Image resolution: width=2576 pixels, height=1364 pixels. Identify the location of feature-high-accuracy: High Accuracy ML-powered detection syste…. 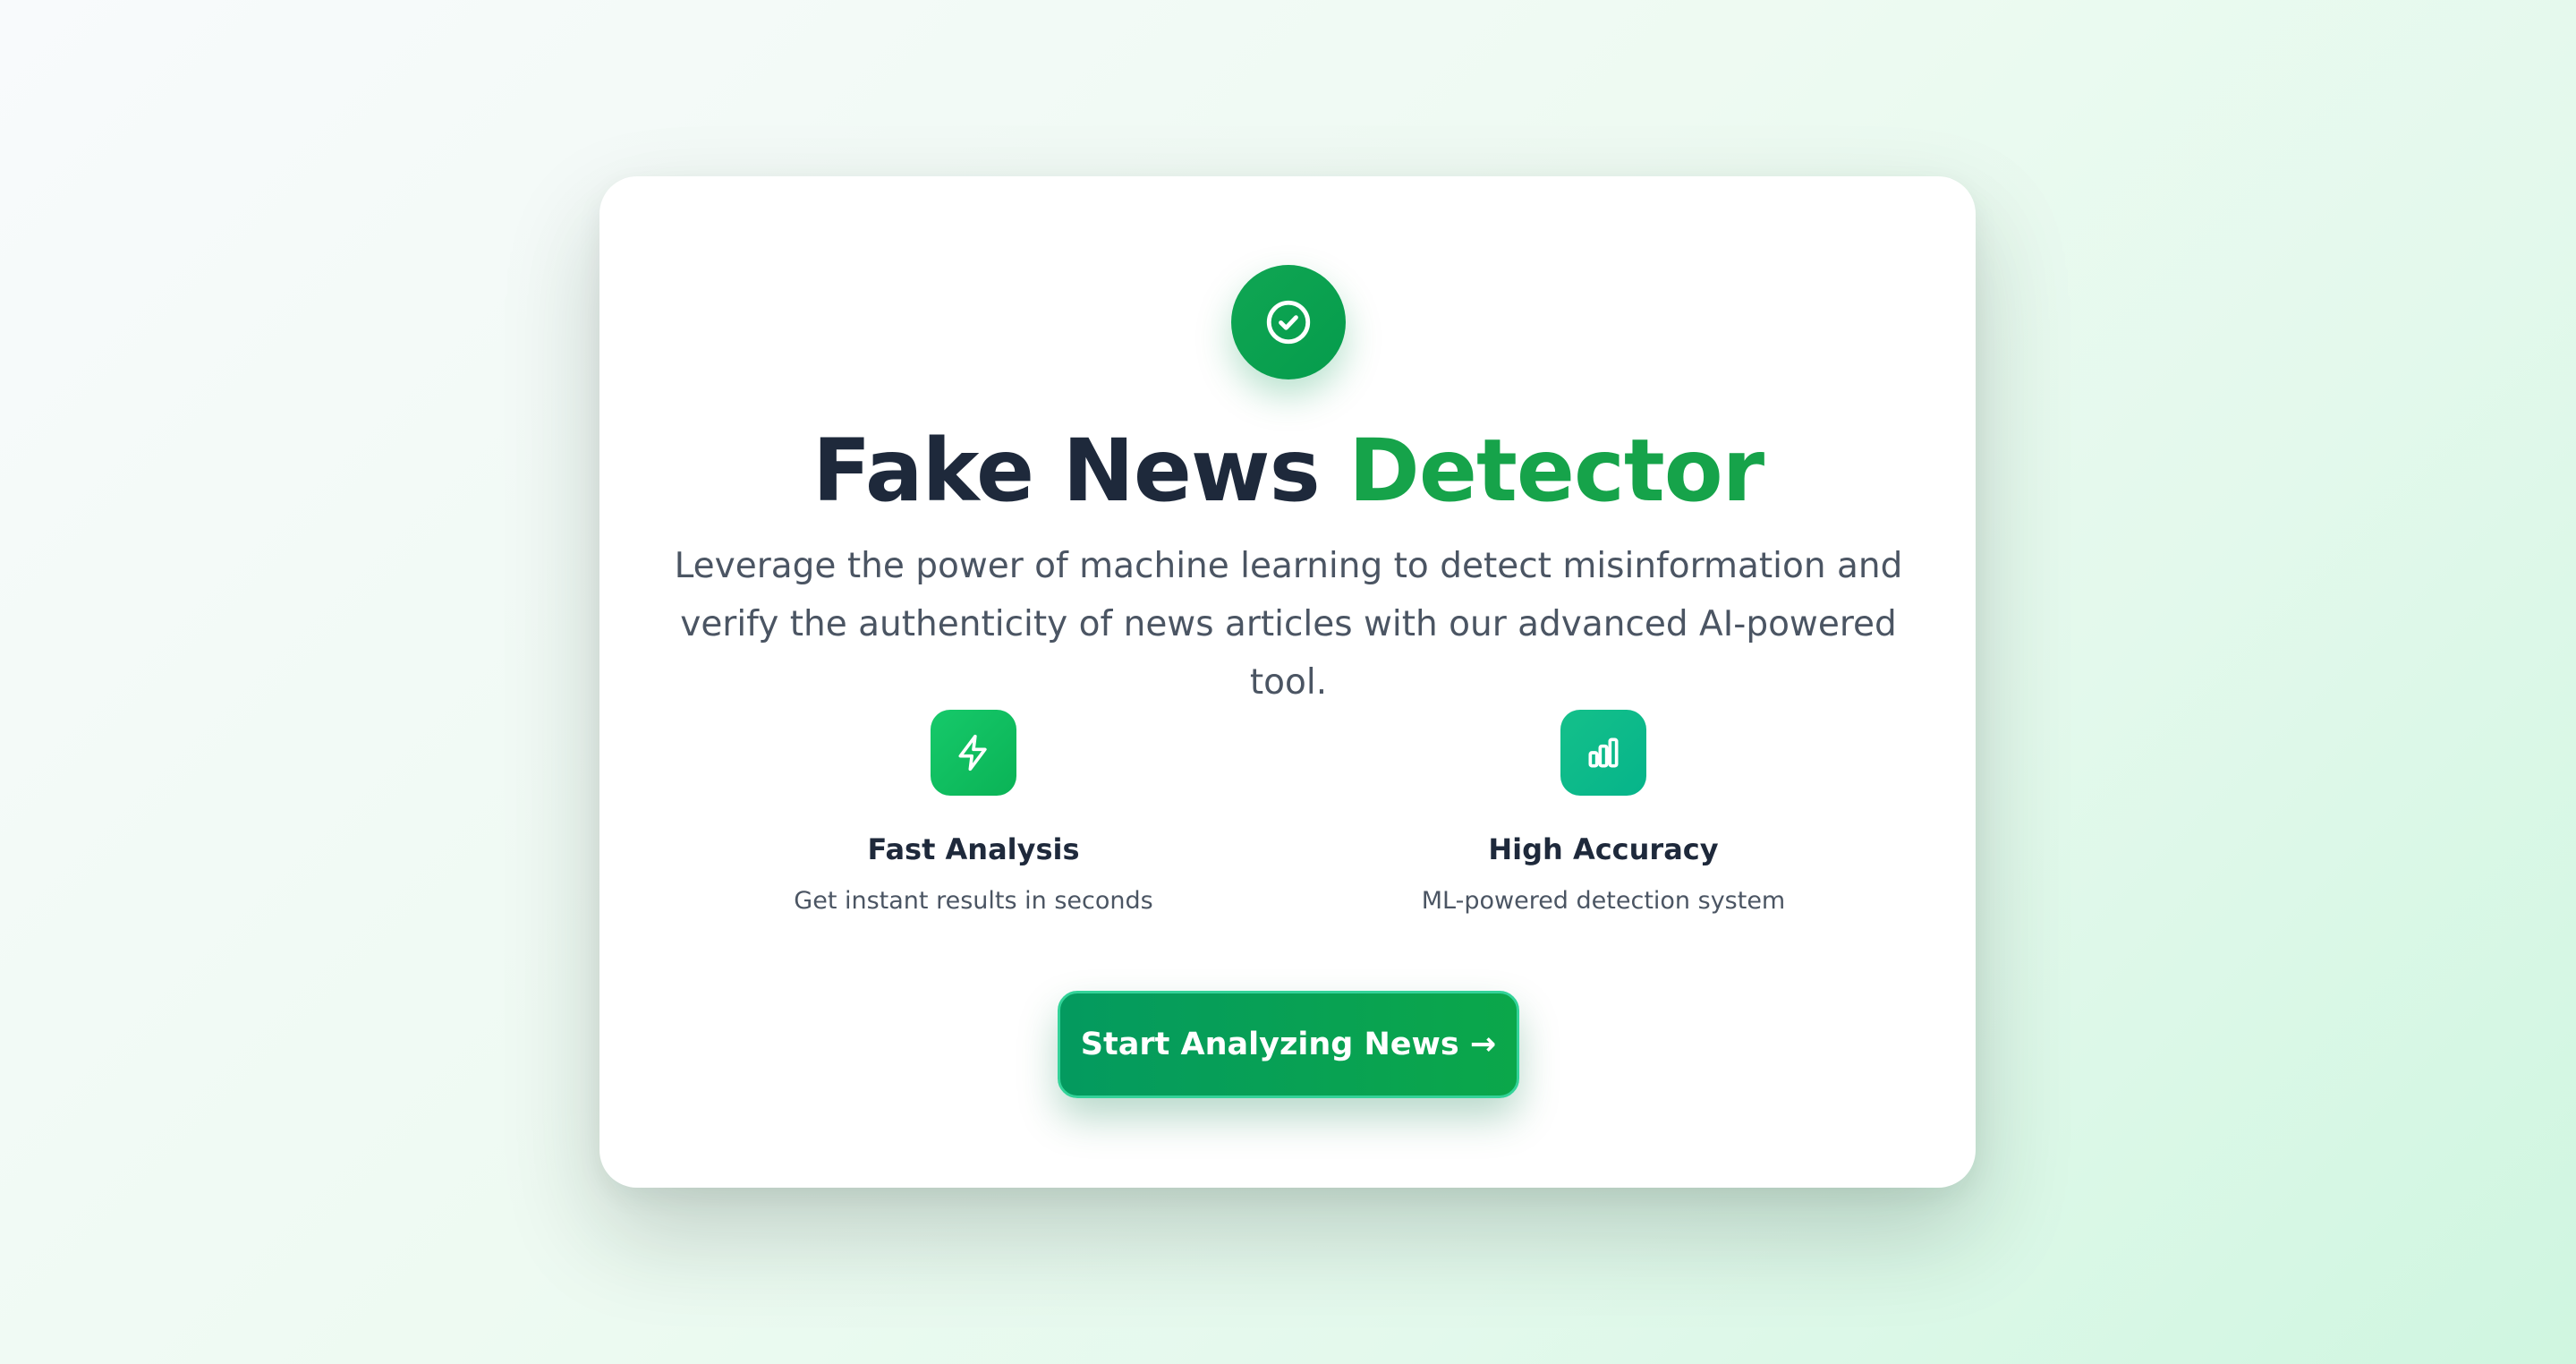
(1603, 814).